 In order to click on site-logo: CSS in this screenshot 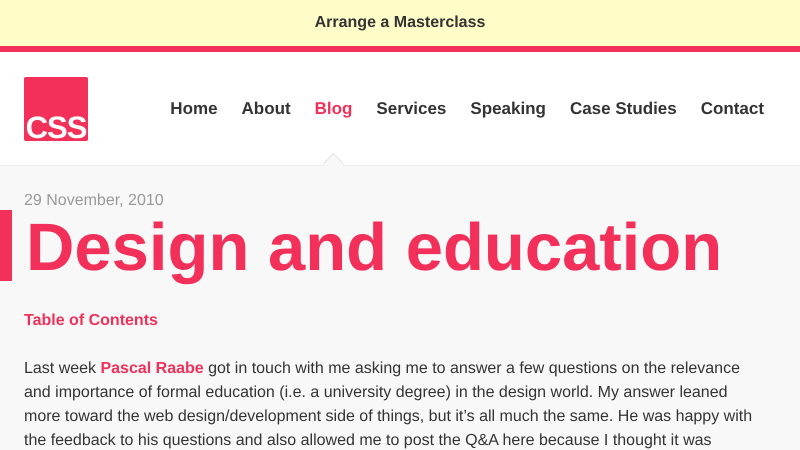, I will do `click(56, 108)`.